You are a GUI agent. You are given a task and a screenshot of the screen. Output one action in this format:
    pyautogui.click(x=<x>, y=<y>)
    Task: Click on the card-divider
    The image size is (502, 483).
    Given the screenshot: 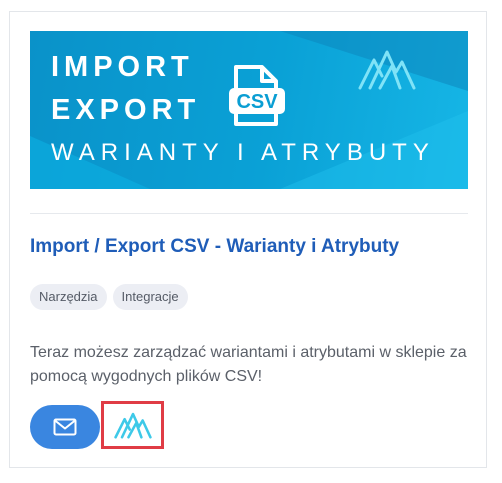 What is the action you would take?
    pyautogui.click(x=249, y=213)
    